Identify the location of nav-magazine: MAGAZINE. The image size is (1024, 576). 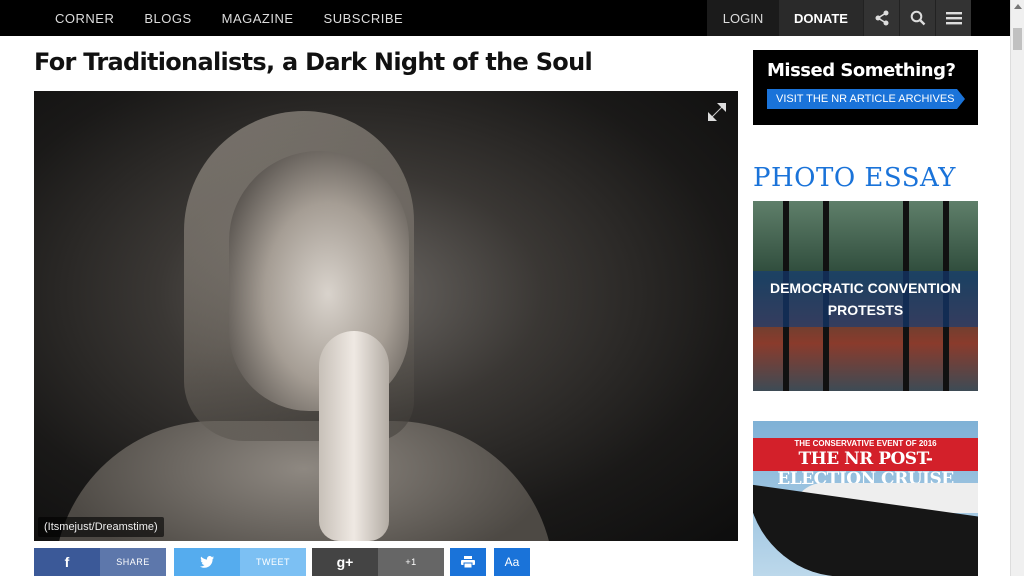
(258, 18).